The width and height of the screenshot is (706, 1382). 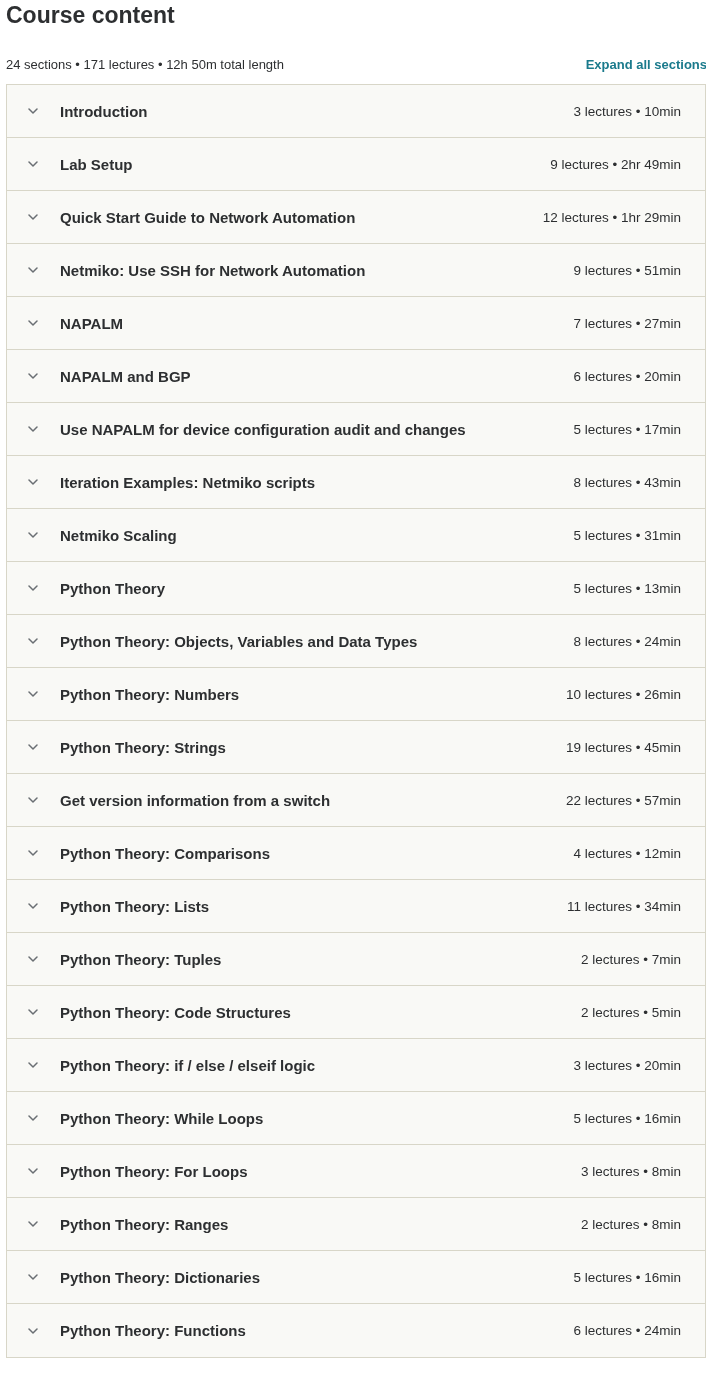 What do you see at coordinates (356, 588) in the screenshot?
I see `section-header: Python Theory 5 lectures • 13min` at bounding box center [356, 588].